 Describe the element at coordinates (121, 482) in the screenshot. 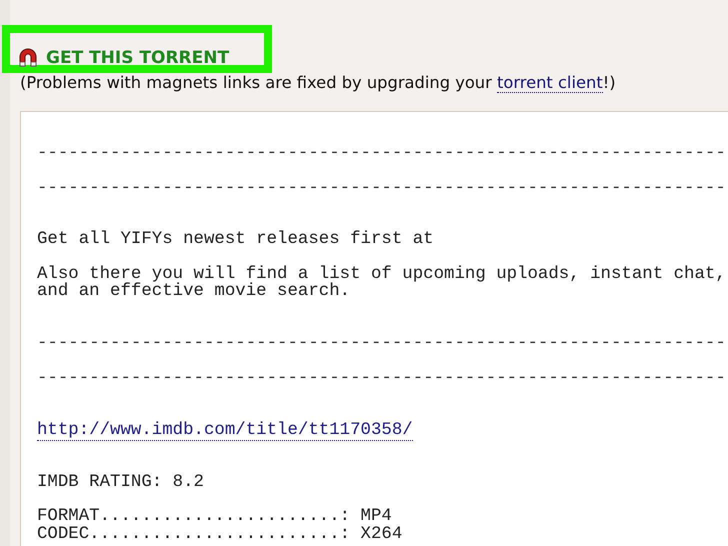

I see `description-text: IMDB RATING: 8.2` at that location.